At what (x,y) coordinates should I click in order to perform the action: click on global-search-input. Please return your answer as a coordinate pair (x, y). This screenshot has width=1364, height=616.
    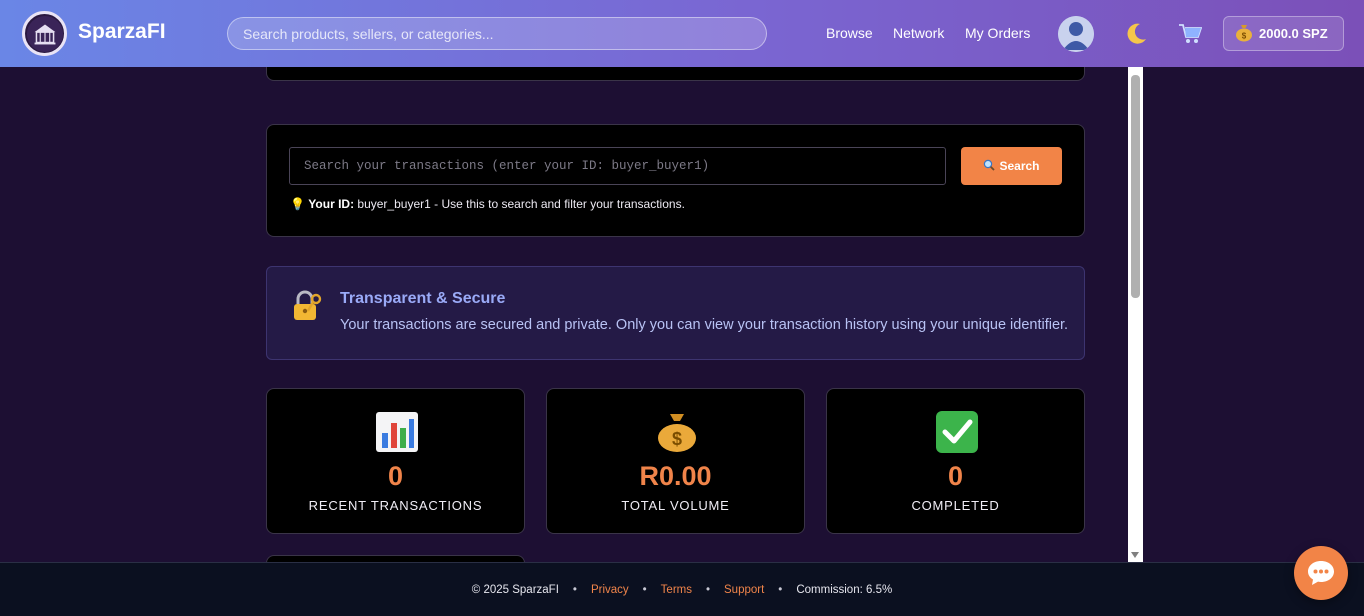
    Looking at the image, I should click on (497, 33).